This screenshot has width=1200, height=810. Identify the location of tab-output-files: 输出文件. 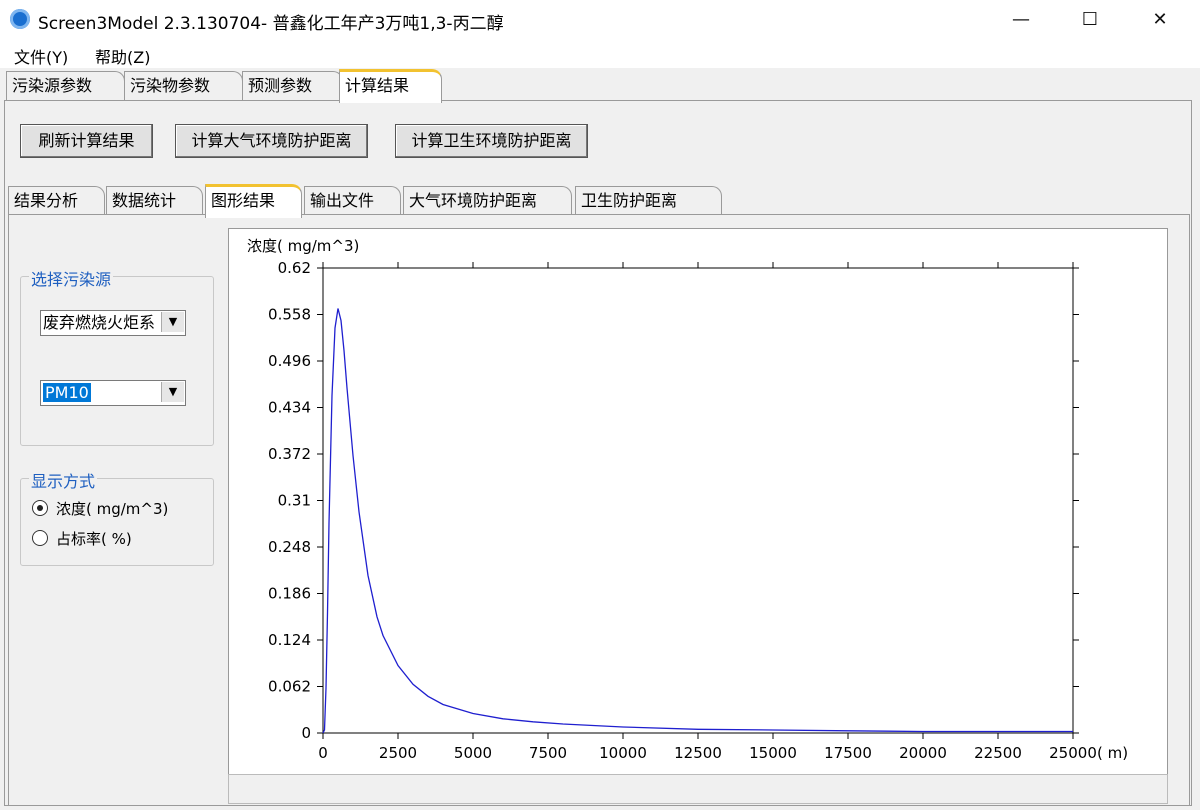
(352, 200).